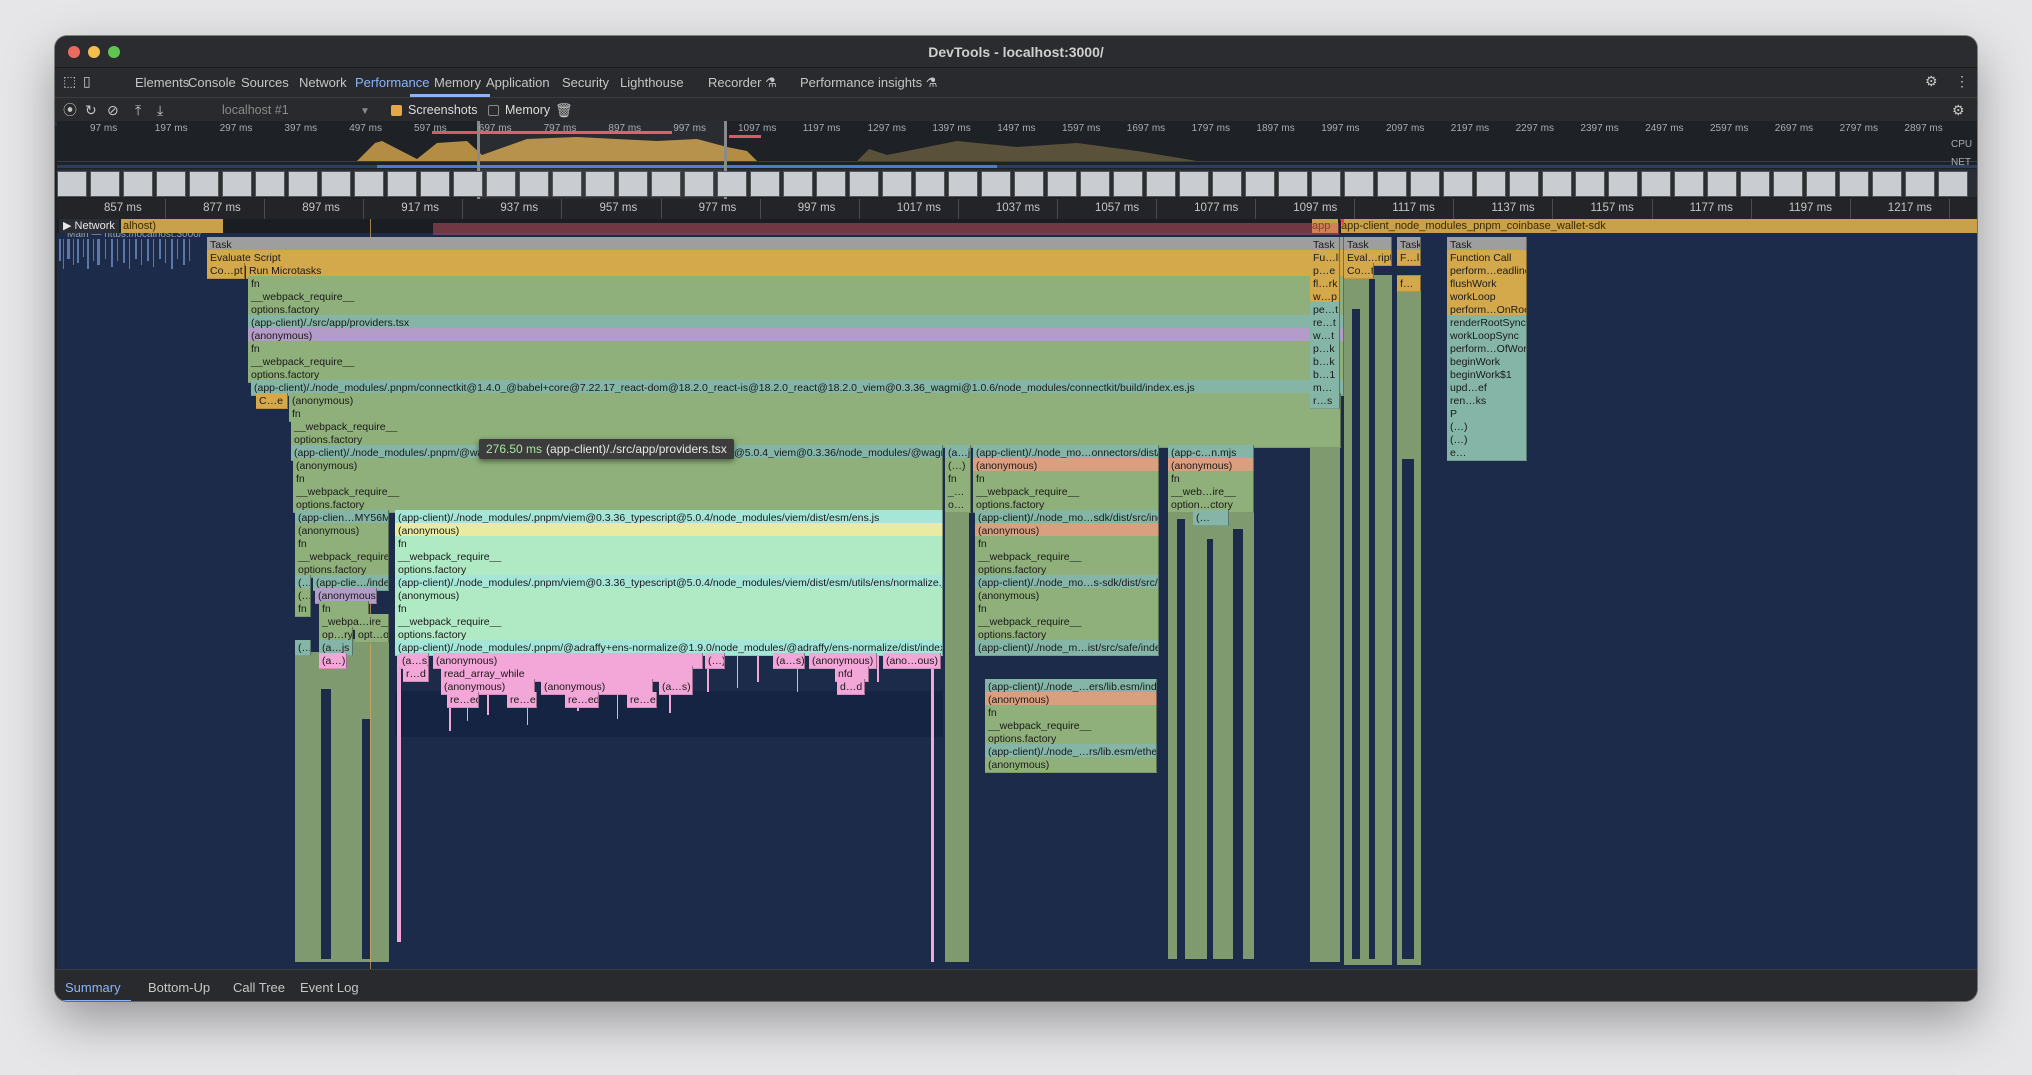 This screenshot has height=1075, width=2032. What do you see at coordinates (1071, 765) in the screenshot?
I see `flame-entry: (anonymous)` at bounding box center [1071, 765].